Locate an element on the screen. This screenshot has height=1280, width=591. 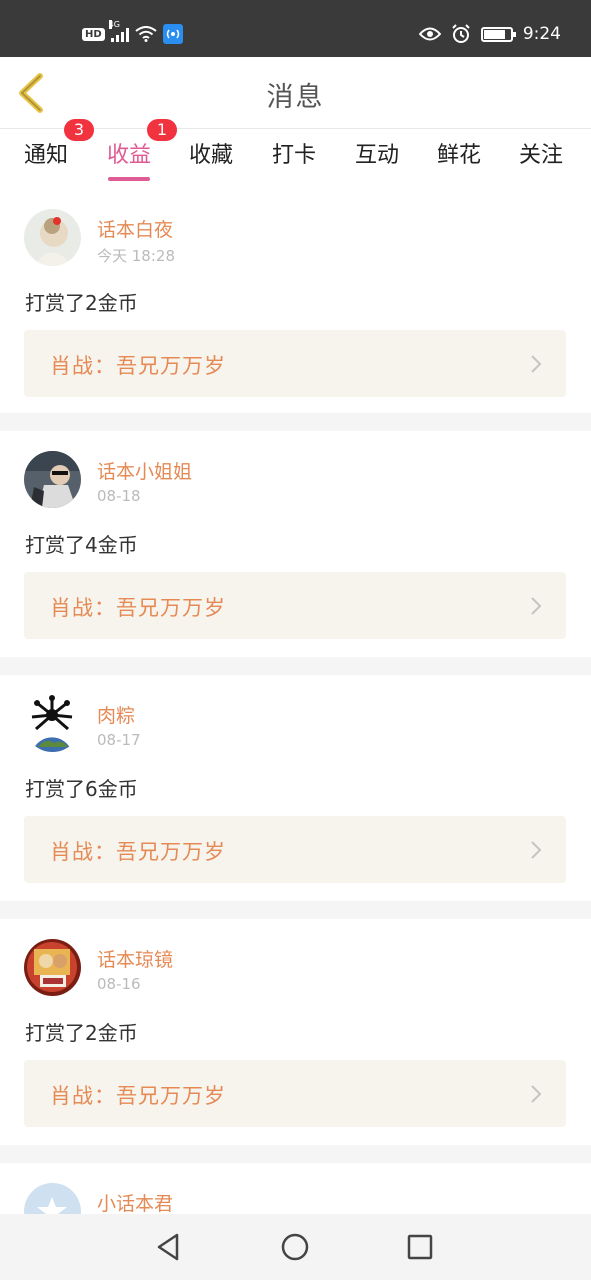
tab-earnings: 收益 1 is located at coordinates (142, 150).